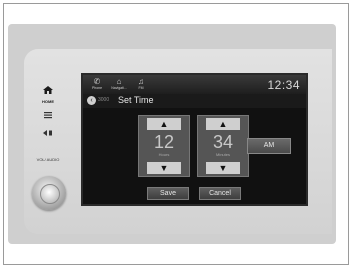 The height and width of the screenshot is (268, 356). What do you see at coordinates (164, 154) in the screenshot?
I see `hours-label: Hours` at bounding box center [164, 154].